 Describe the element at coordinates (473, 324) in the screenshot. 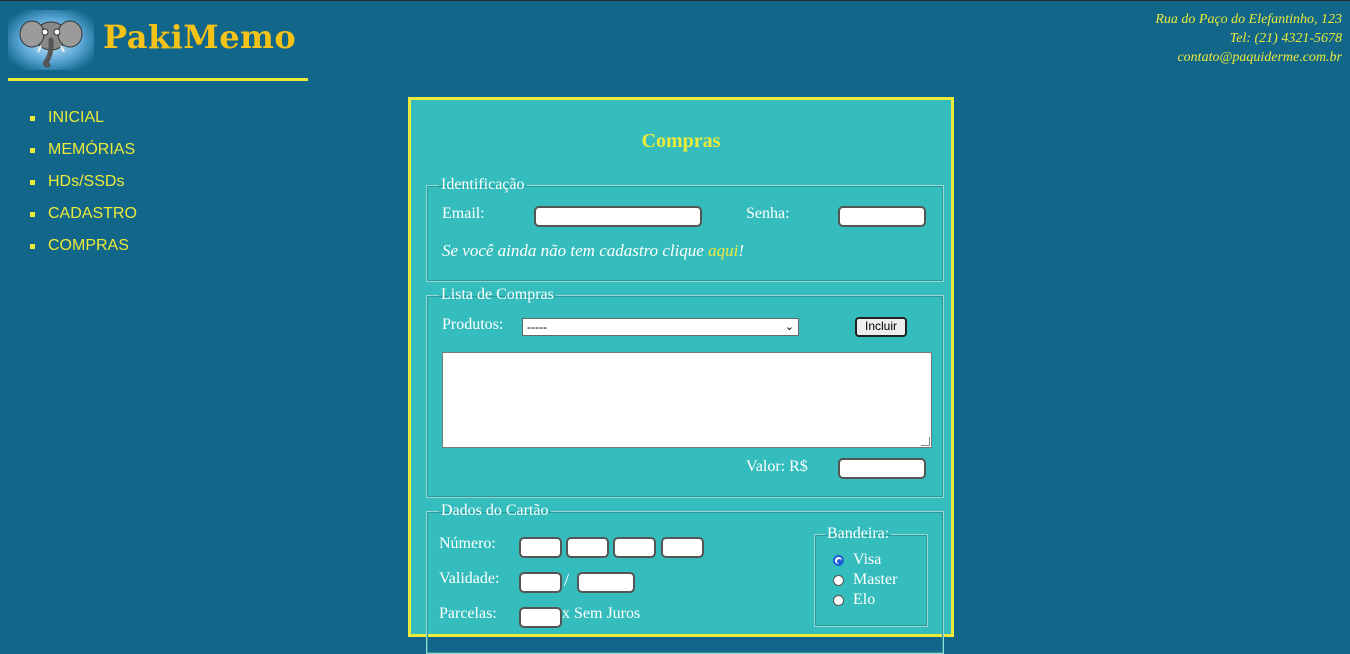

I see `produtos-label: Produtos:` at that location.